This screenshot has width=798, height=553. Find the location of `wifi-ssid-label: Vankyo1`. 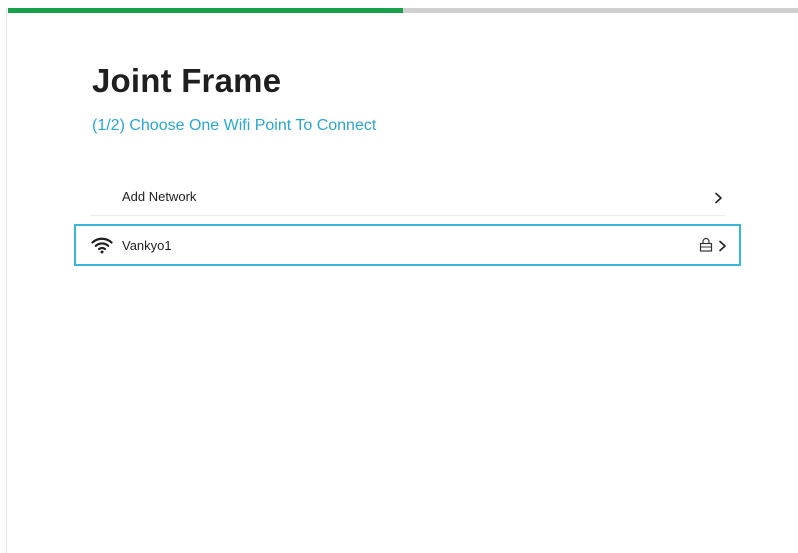

wifi-ssid-label: Vankyo1 is located at coordinates (147, 245).